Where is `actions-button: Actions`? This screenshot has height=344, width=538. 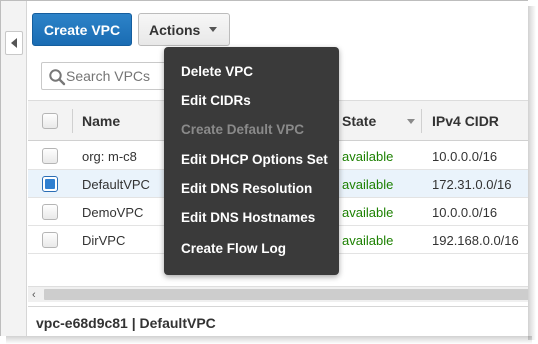
actions-button: Actions is located at coordinates (184, 29).